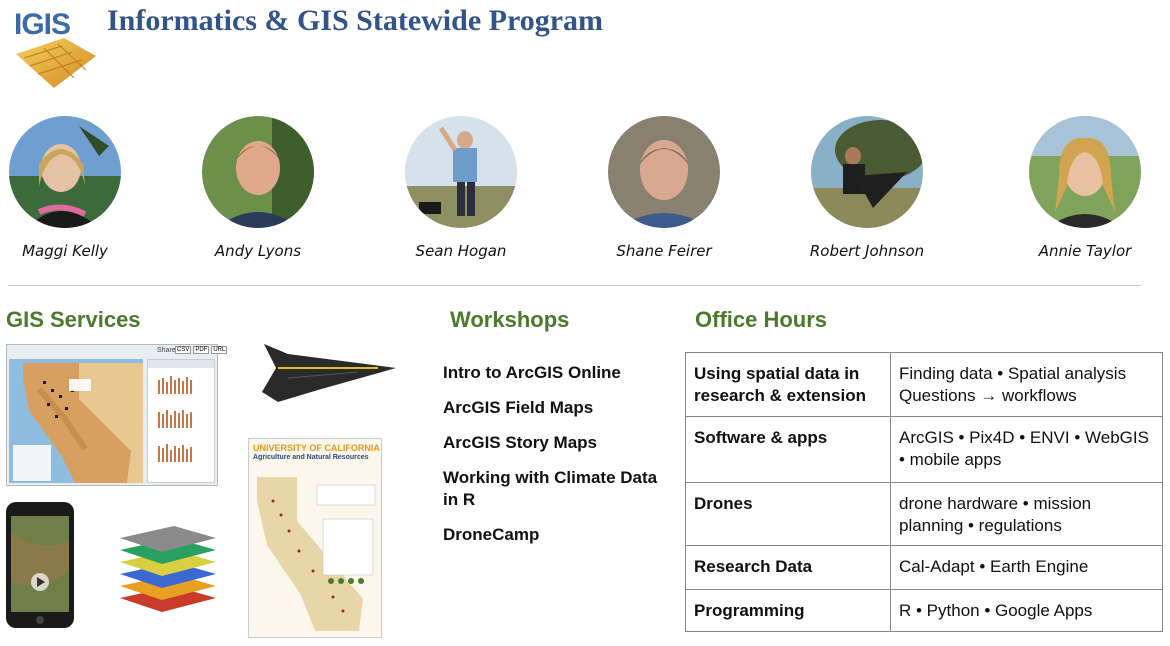  I want to click on pdf-button: PDF, so click(201, 350).